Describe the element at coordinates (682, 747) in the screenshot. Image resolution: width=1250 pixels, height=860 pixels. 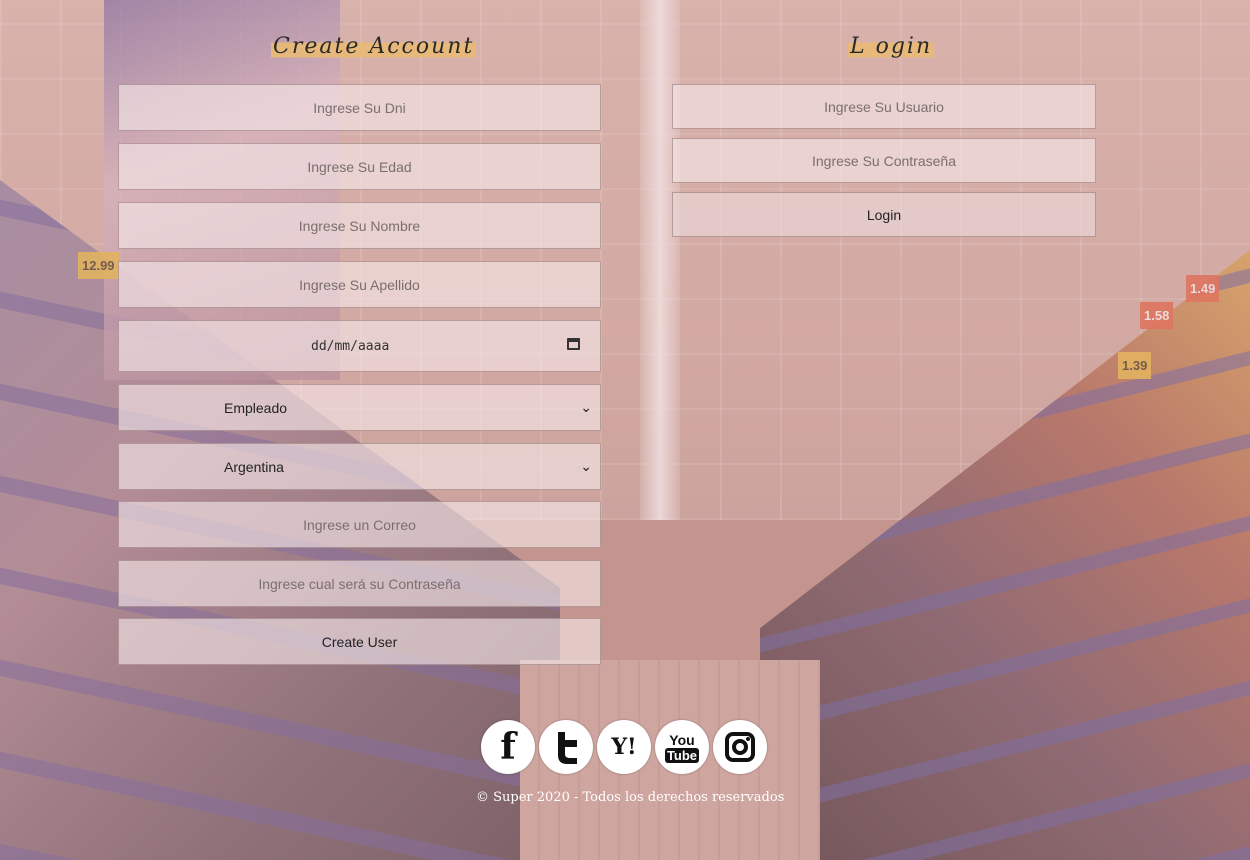
I see `youtube-icon: You Tube` at that location.